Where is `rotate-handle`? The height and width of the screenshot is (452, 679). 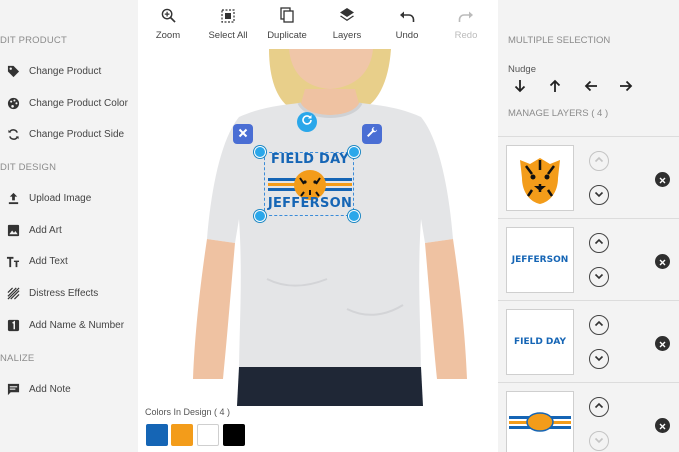 rotate-handle is located at coordinates (307, 122).